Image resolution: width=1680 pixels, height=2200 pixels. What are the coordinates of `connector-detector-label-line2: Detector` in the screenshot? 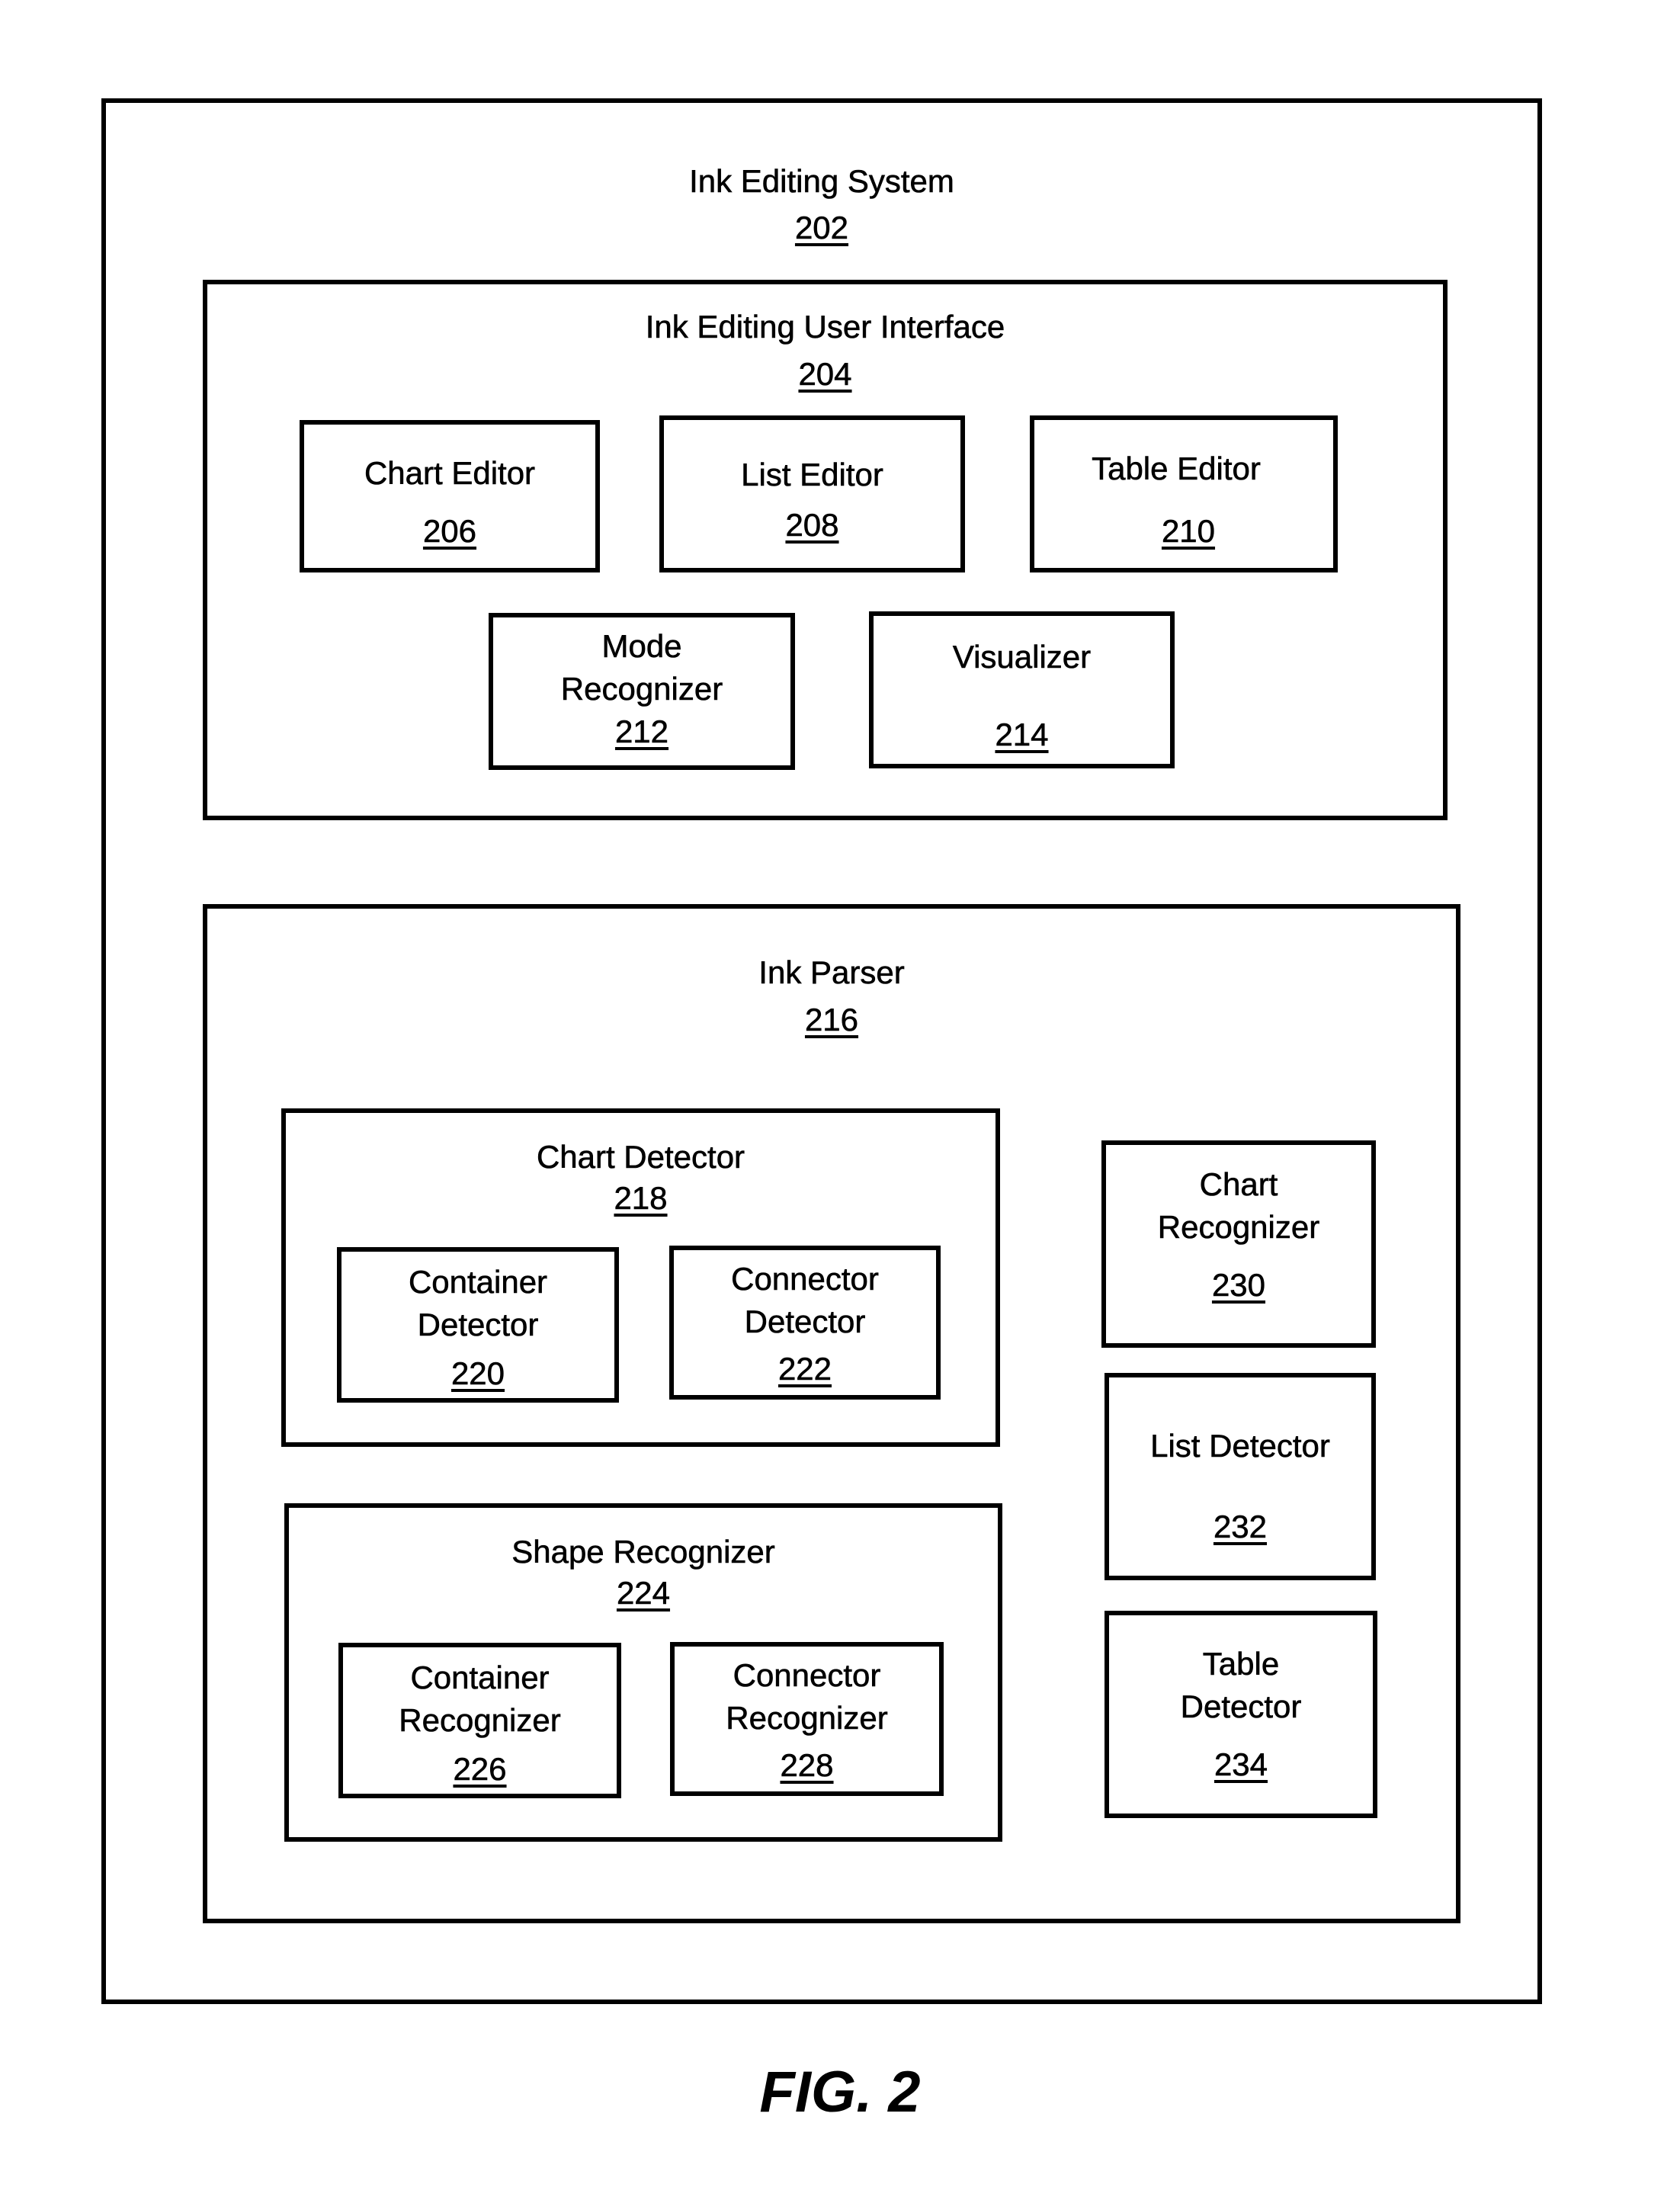 It's located at (805, 1322).